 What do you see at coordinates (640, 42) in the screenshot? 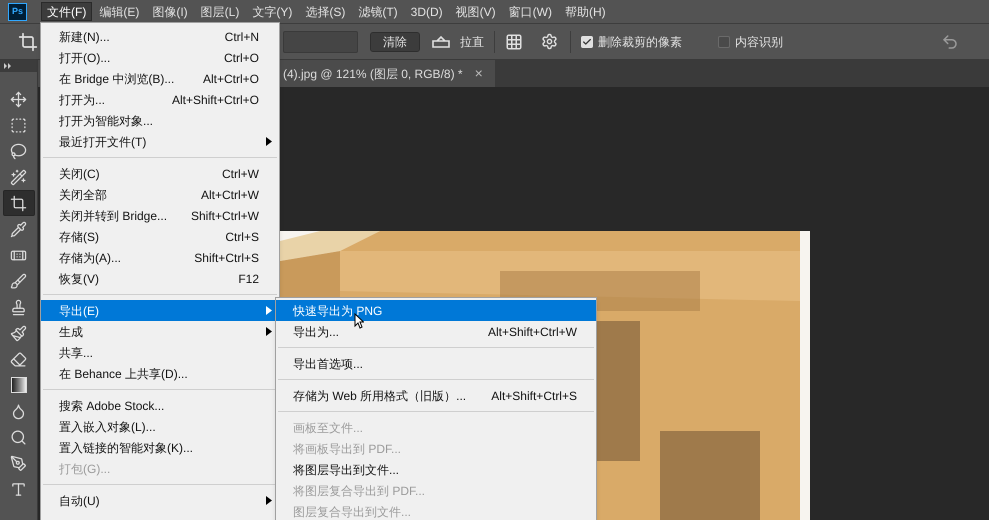
I see `checkbox-label: 删除裁剪的像素` at bounding box center [640, 42].